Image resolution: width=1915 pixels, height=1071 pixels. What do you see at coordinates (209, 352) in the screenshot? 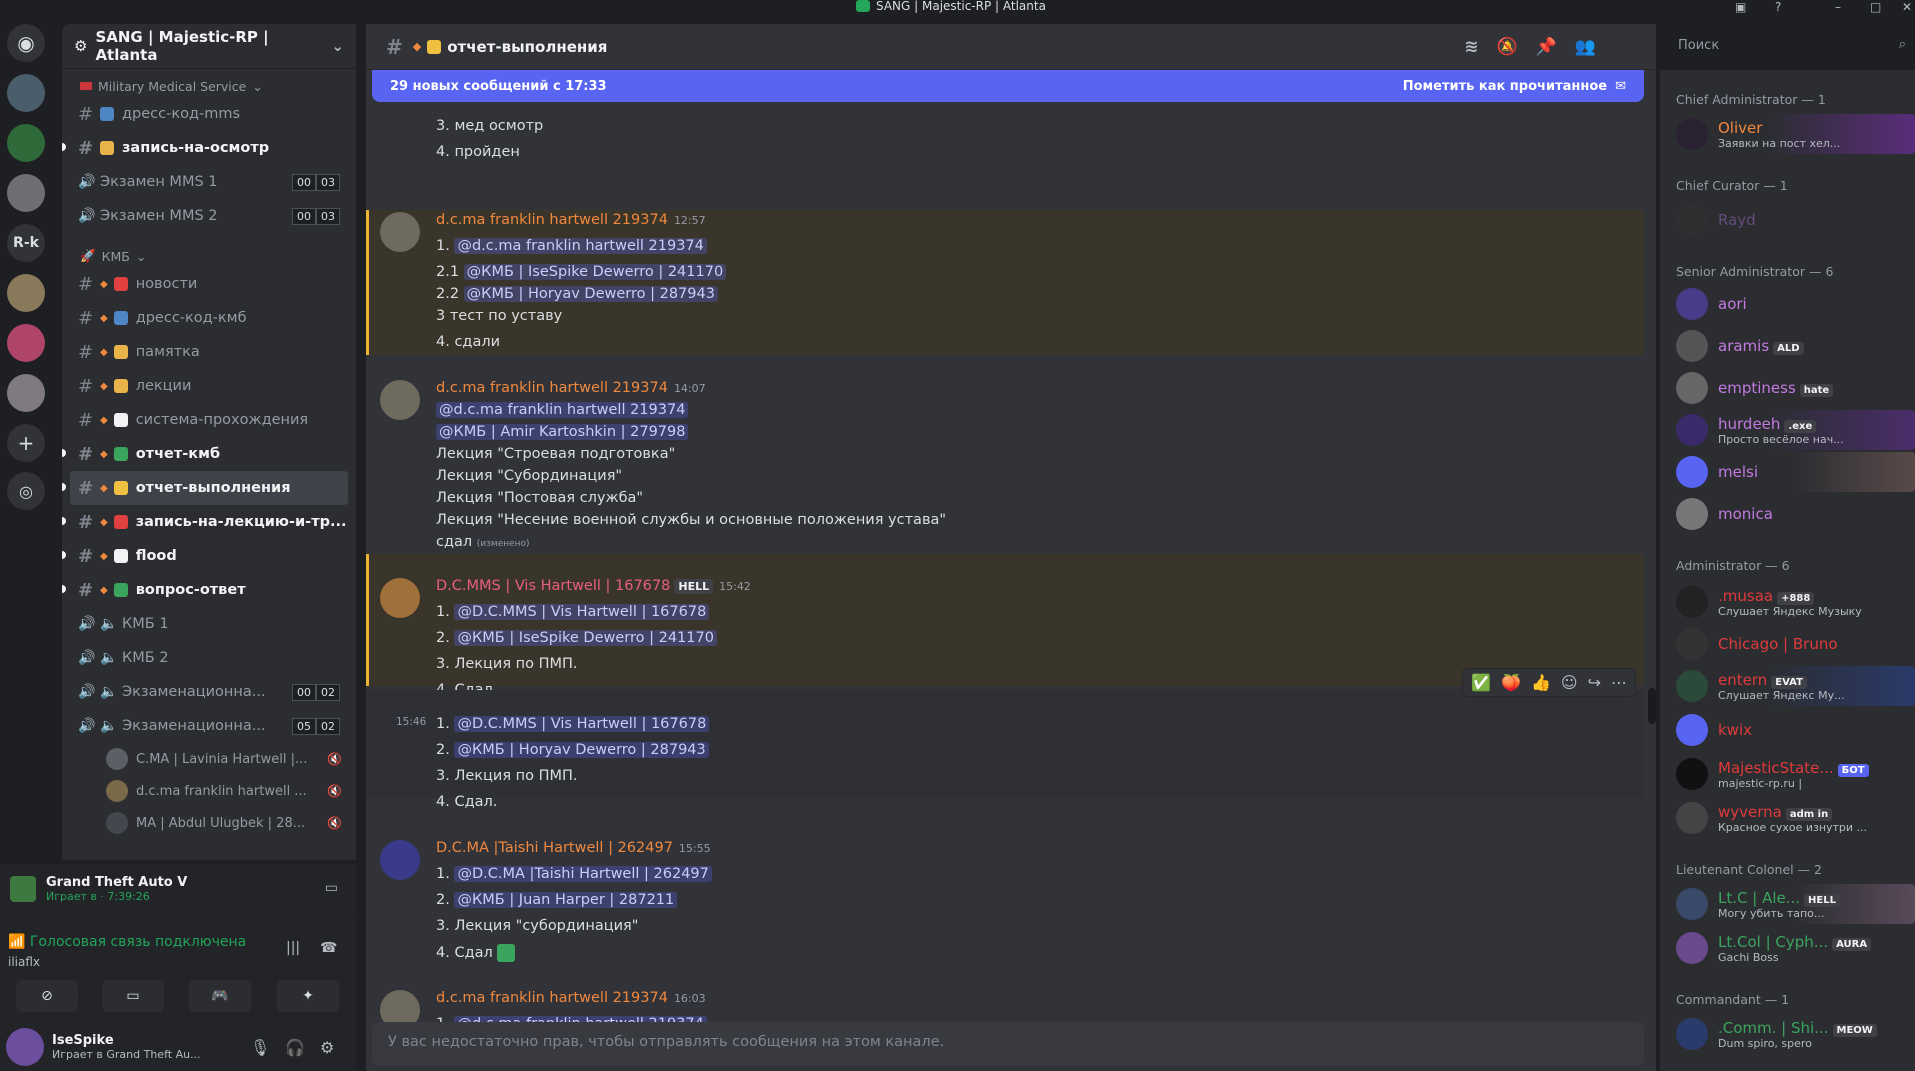
I see `channel-pamyatka: # ◆ памятка` at bounding box center [209, 352].